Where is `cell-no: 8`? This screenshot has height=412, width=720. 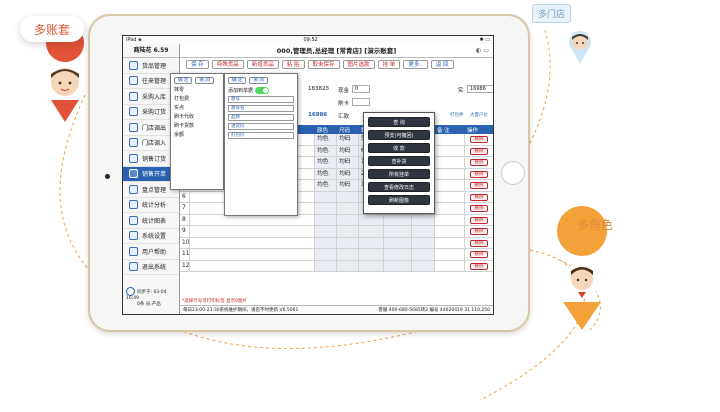 cell-no: 8 is located at coordinates (185, 219).